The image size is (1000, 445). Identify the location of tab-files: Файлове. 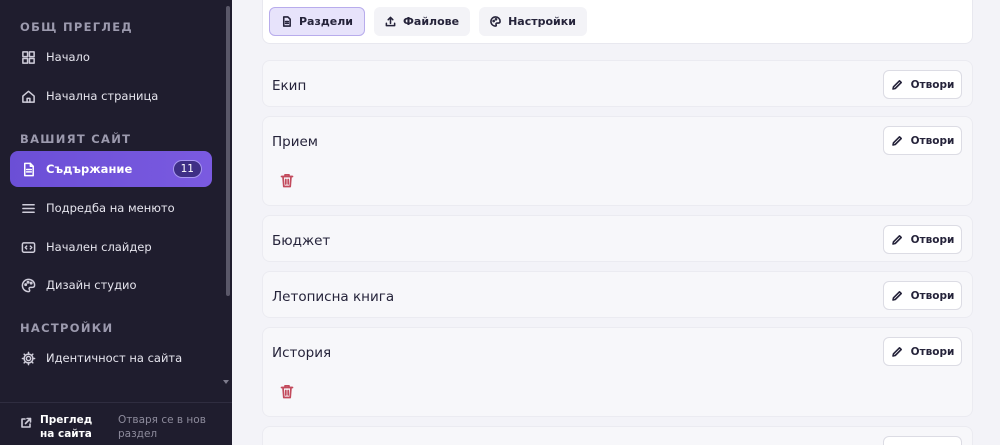
(422, 21).